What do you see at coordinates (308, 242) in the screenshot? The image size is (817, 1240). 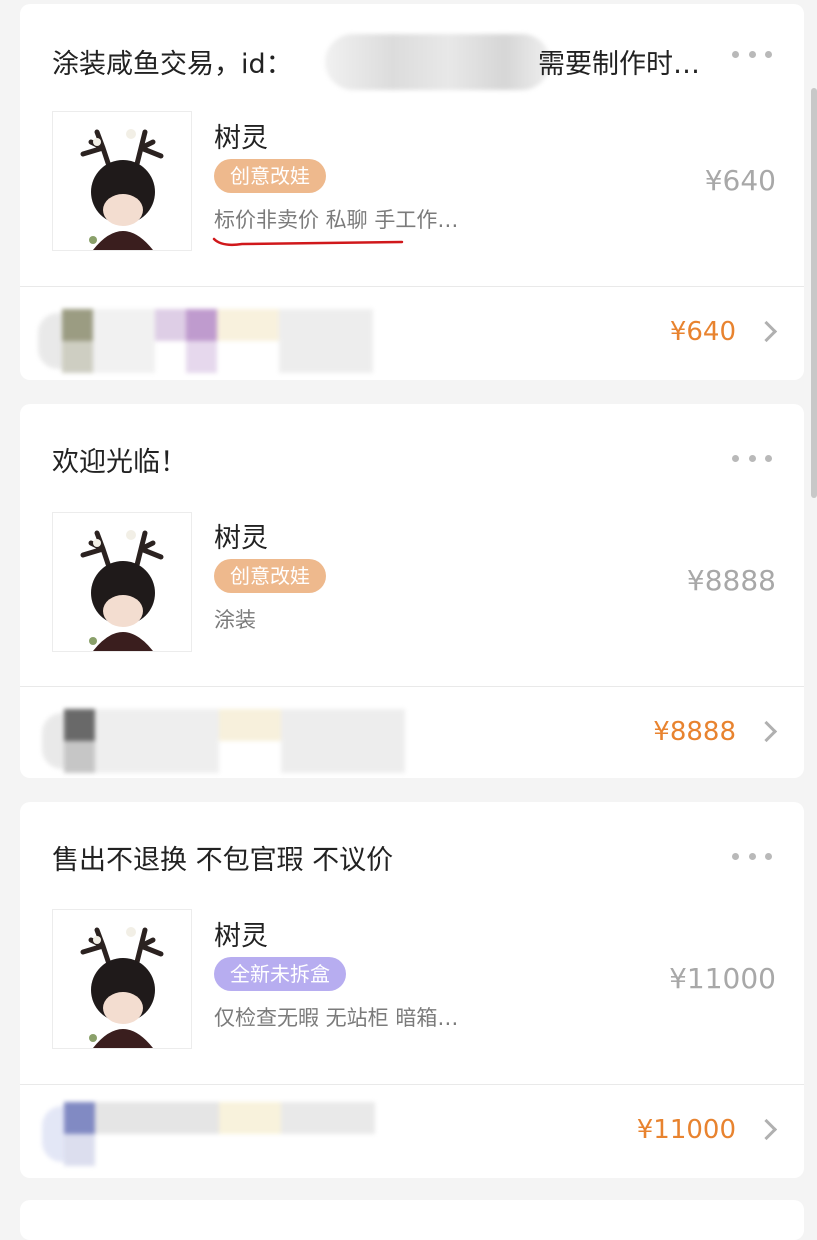 I see `red-underline-annotation` at bounding box center [308, 242].